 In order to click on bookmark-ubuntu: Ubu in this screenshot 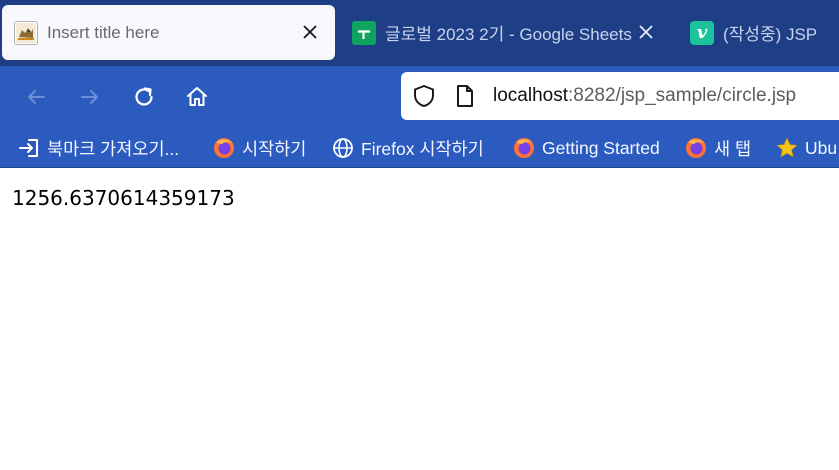, I will do `click(806, 148)`.